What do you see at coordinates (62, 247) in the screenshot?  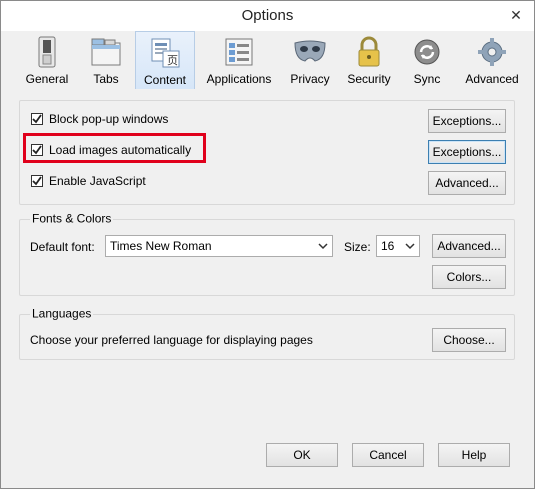 I see `default-font-label: Default font:` at bounding box center [62, 247].